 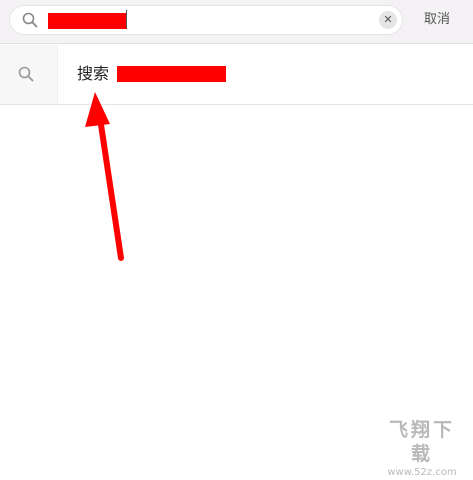 I want to click on site-watermark: 飞翔下载 www.52z.com, so click(x=422, y=449).